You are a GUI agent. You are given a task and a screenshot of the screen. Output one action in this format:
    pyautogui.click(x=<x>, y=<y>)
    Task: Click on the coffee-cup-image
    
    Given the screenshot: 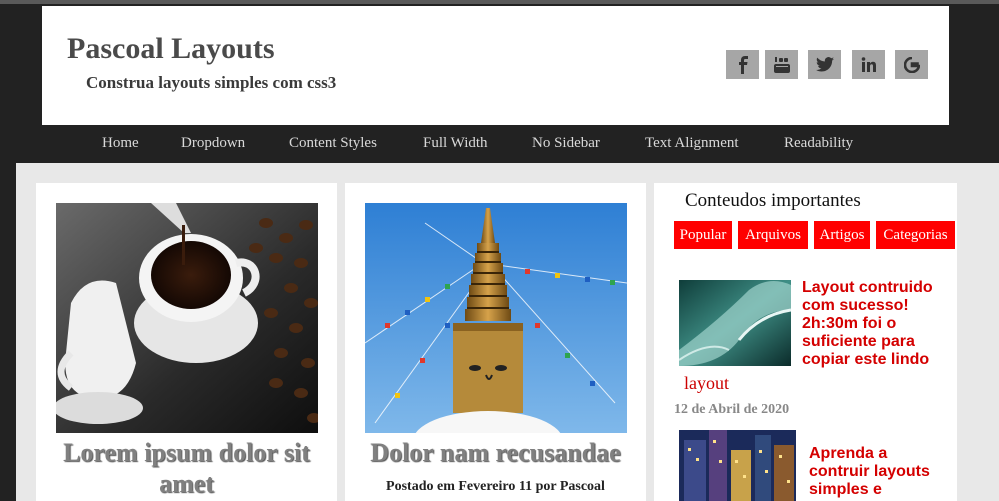 What is the action you would take?
    pyautogui.click(x=187, y=318)
    